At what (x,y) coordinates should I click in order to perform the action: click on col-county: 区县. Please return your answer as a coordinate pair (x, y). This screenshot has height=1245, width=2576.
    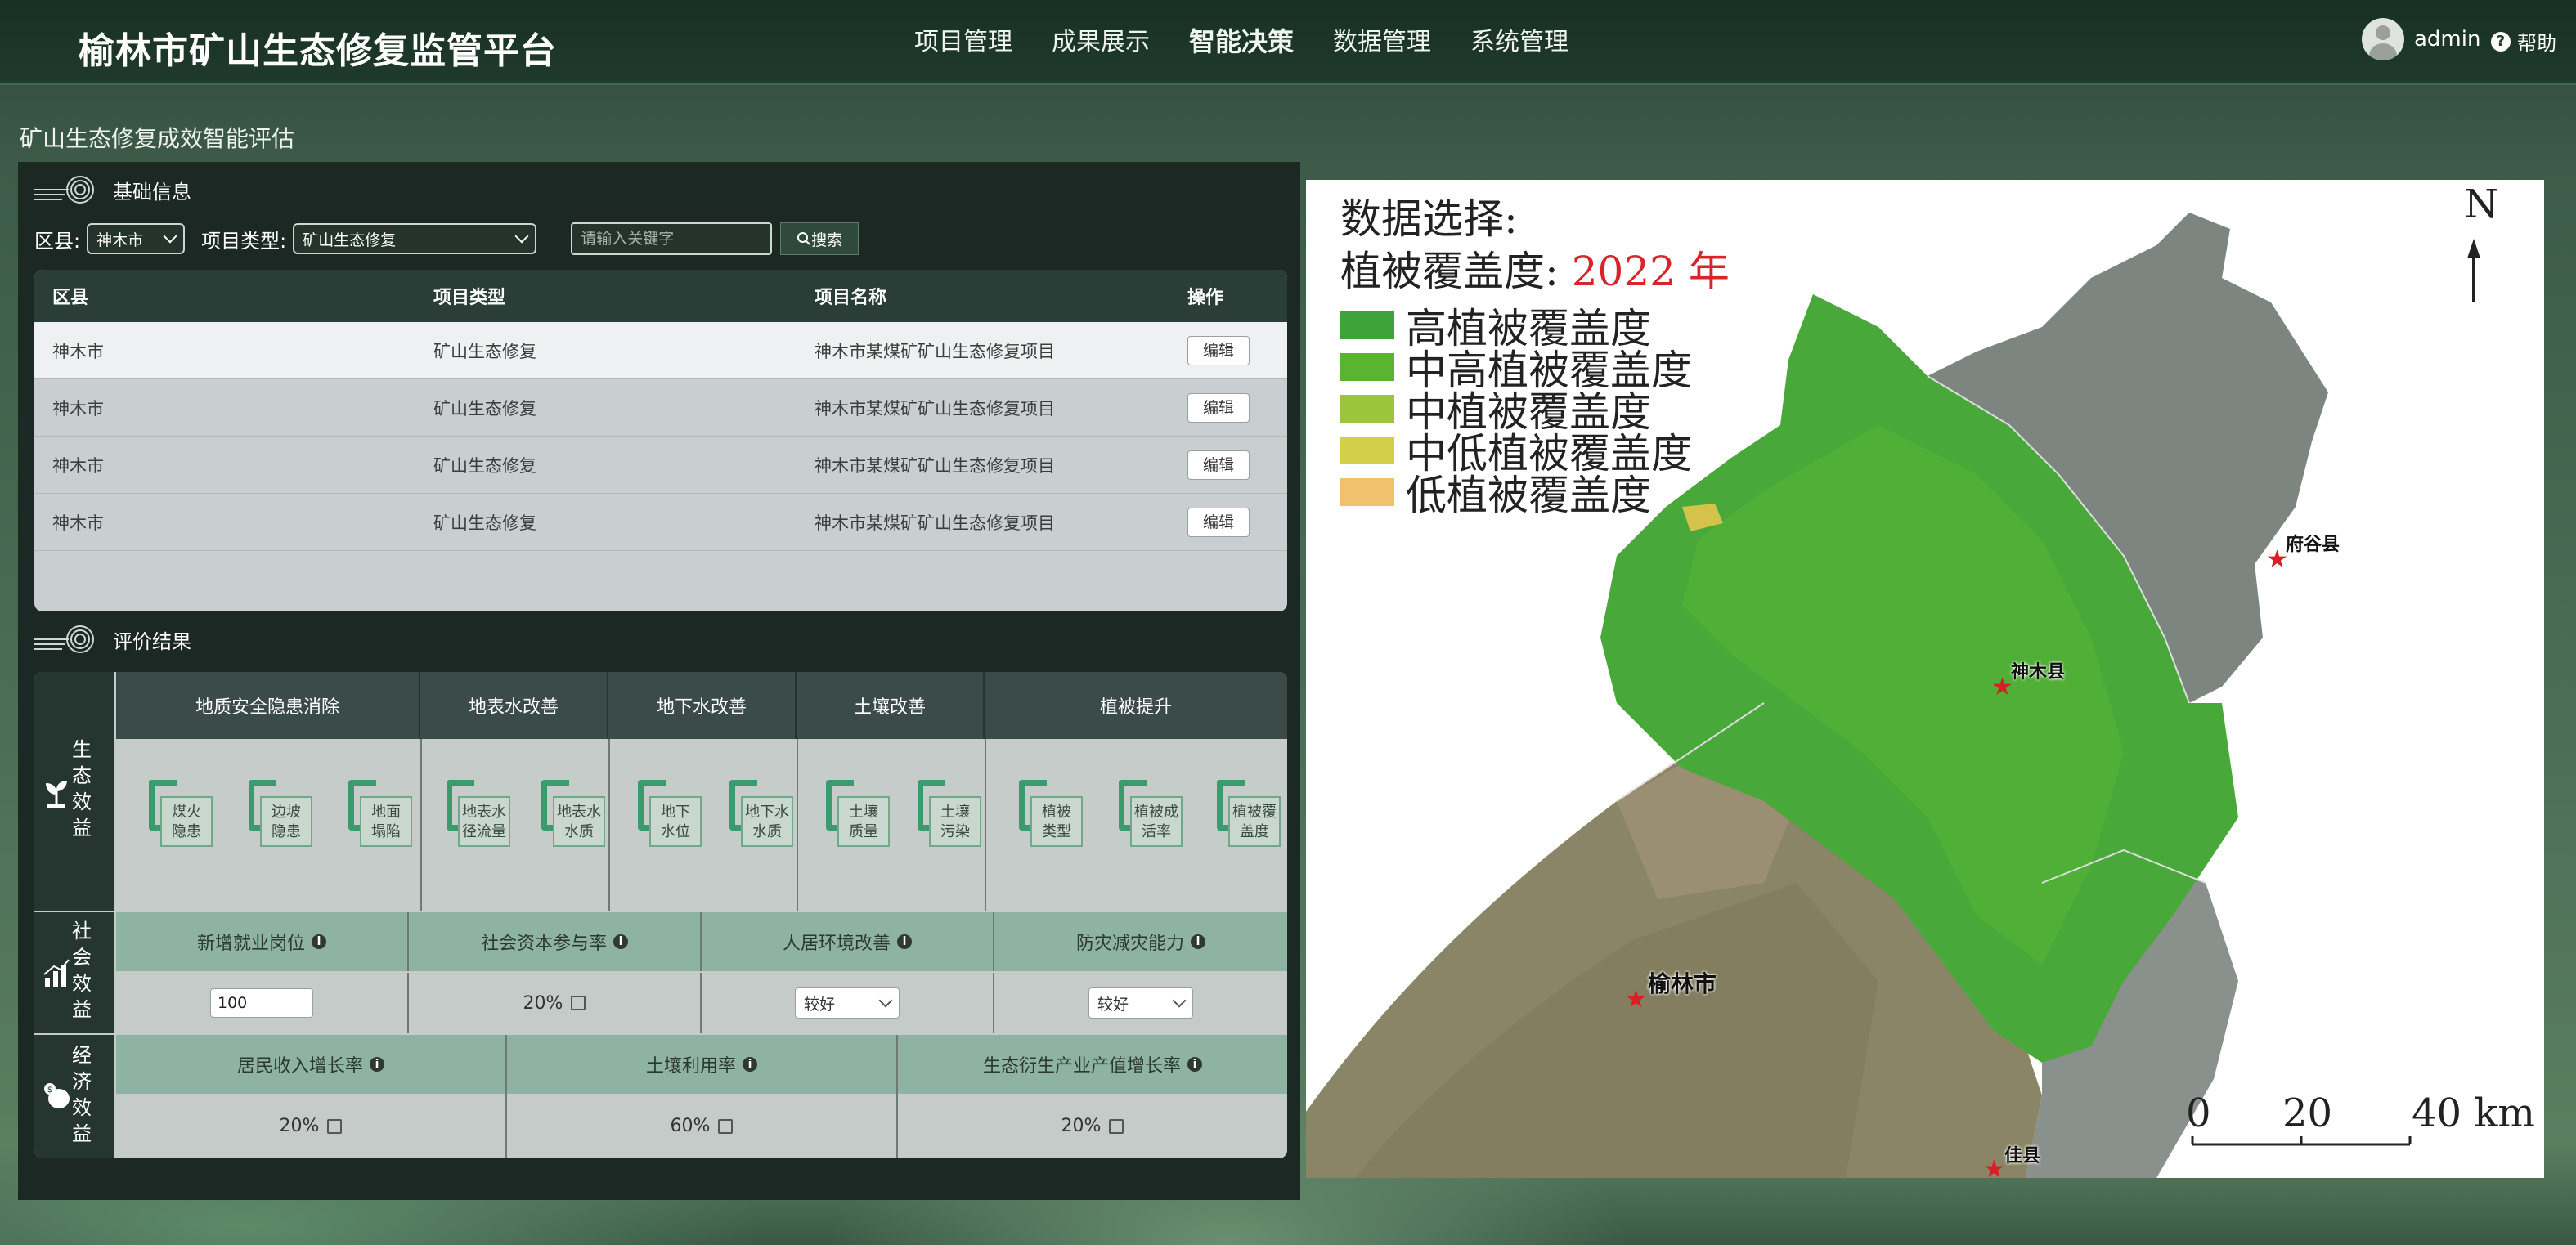
    Looking at the image, I should click on (70, 298).